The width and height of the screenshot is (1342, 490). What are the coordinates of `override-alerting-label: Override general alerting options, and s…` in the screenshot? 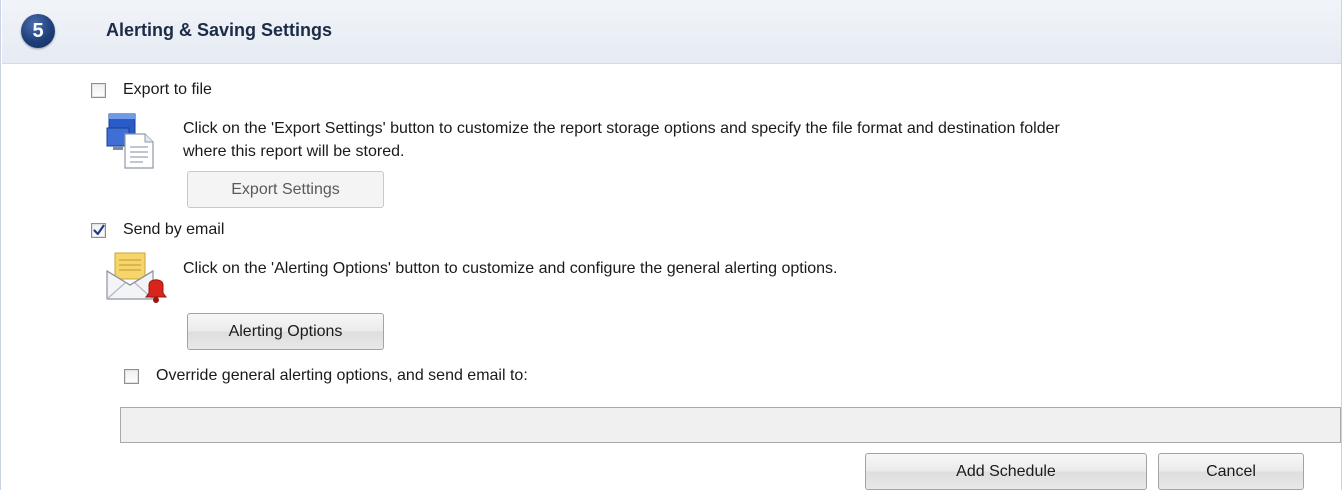 It's located at (342, 375).